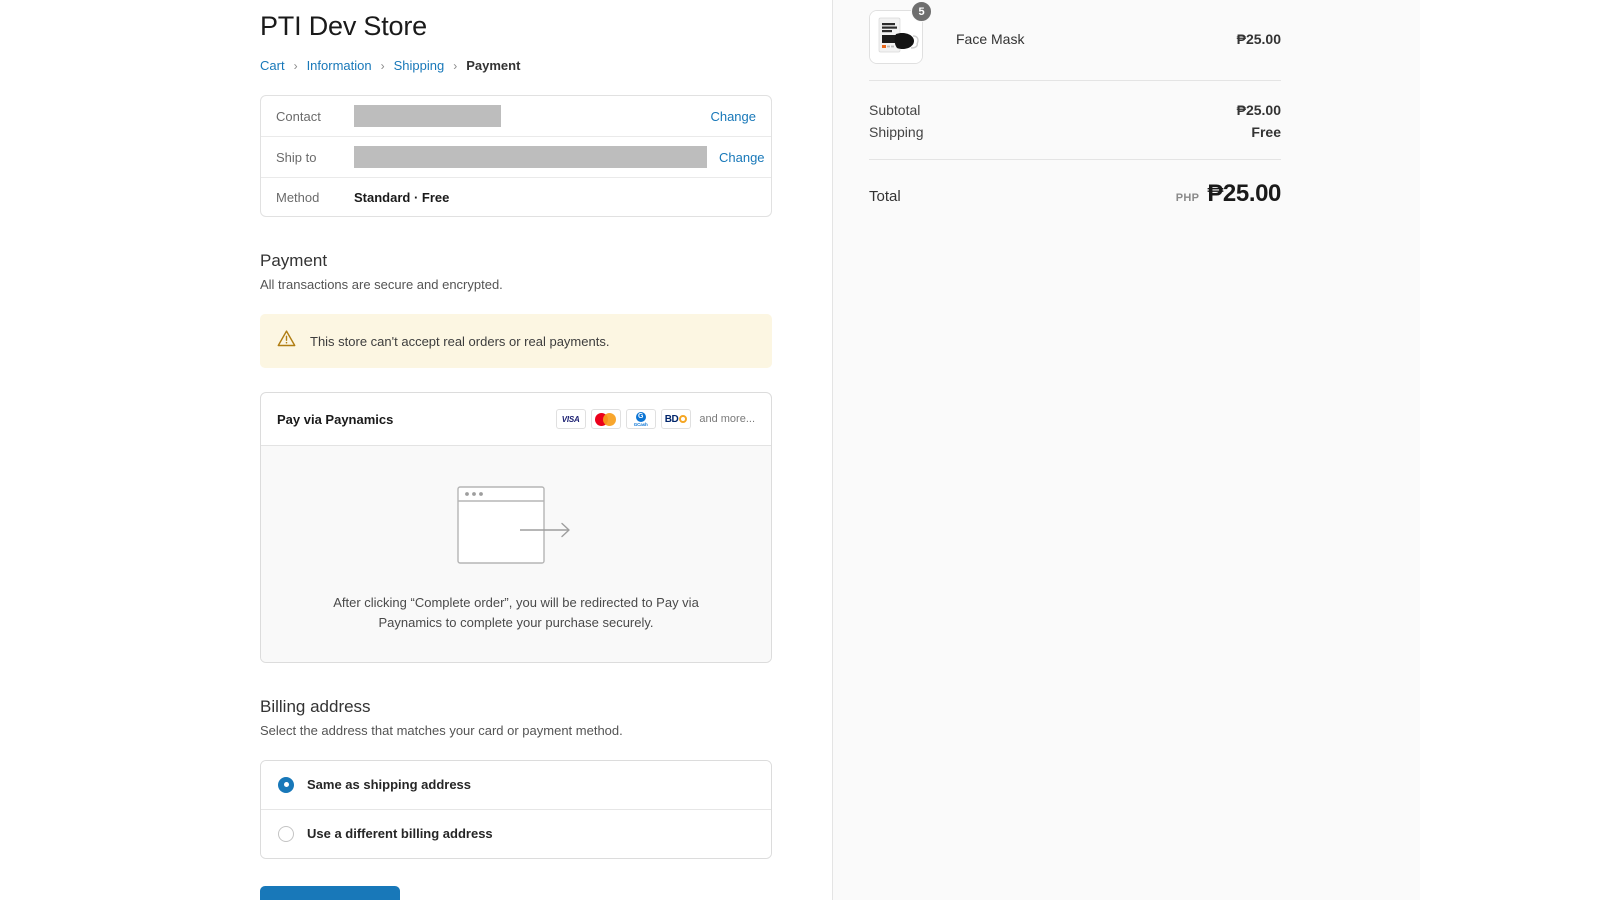 The height and width of the screenshot is (900, 1600). I want to click on product-thumbnail-wrap: 5, so click(900, 32).